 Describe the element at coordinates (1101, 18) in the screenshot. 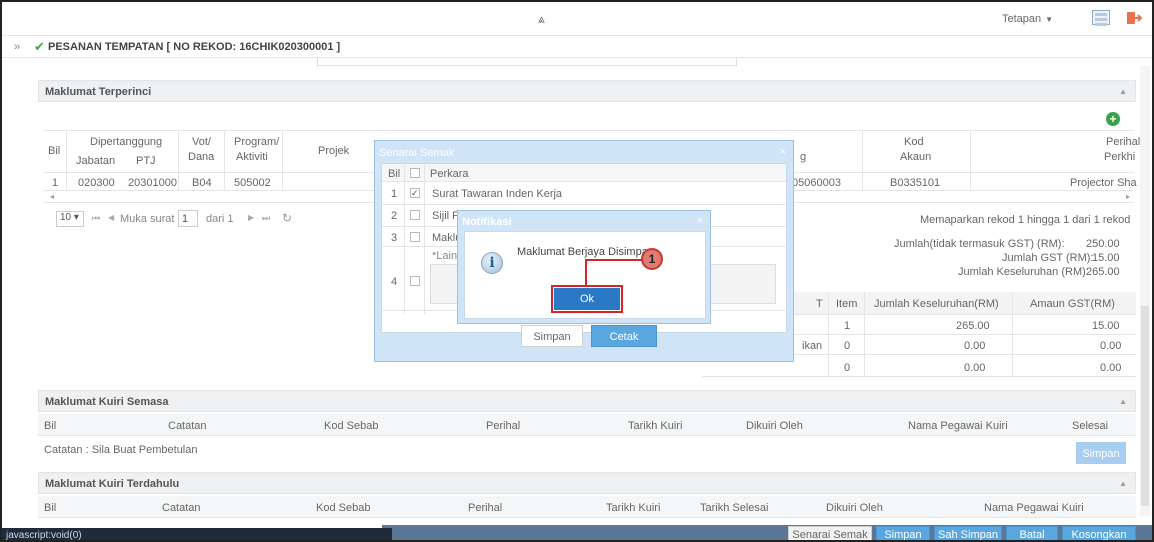

I see `grid-view-icon` at that location.